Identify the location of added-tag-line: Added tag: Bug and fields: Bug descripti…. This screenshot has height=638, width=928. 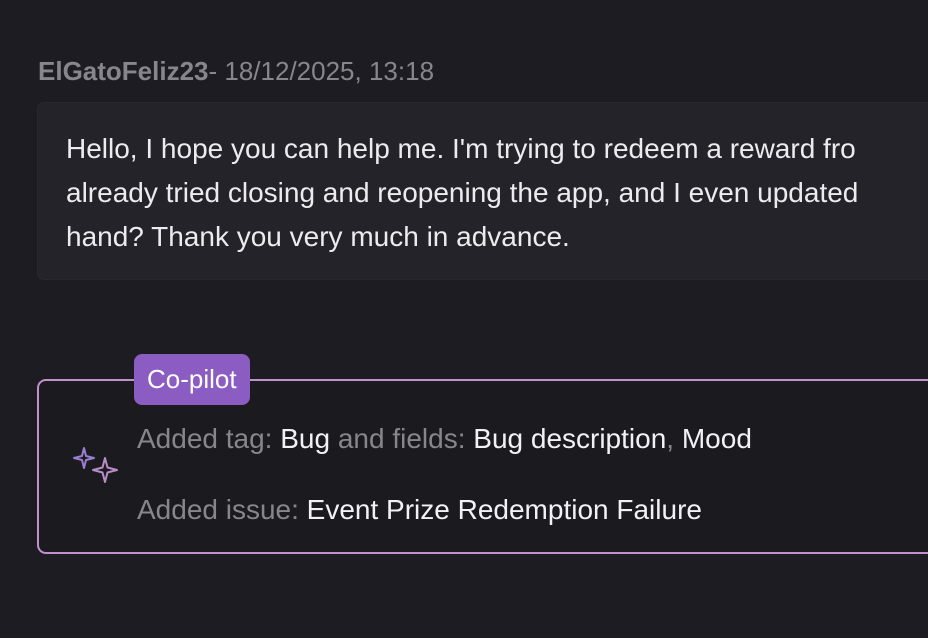
(444, 439).